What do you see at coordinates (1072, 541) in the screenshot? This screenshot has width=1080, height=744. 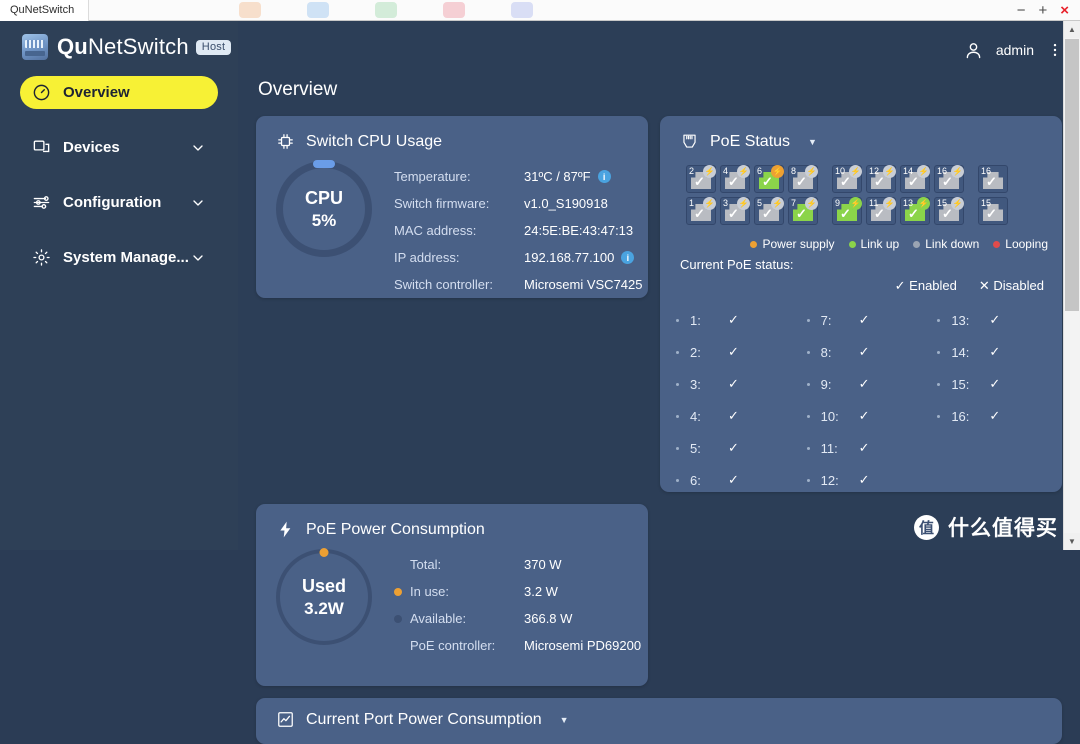 I see `scroll-down-arrow-icon: ▼` at bounding box center [1072, 541].